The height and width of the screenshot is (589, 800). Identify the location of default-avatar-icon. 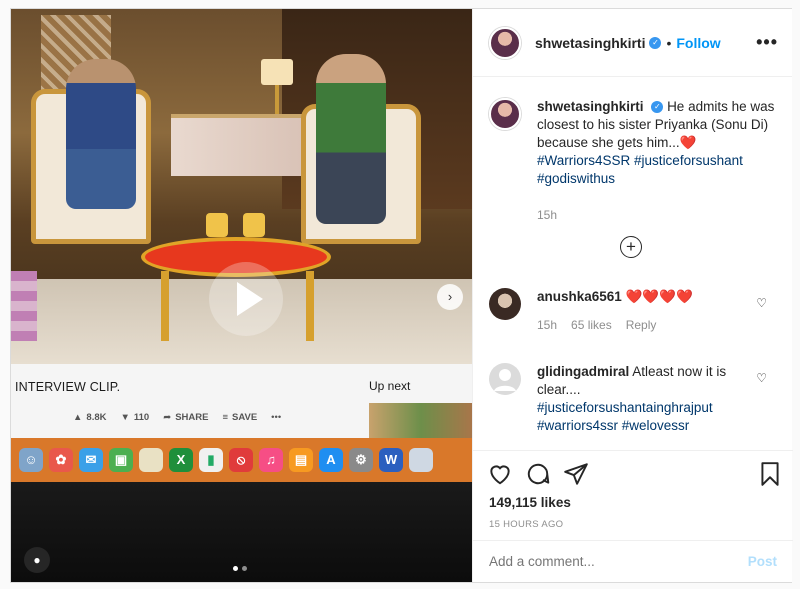
(505, 380).